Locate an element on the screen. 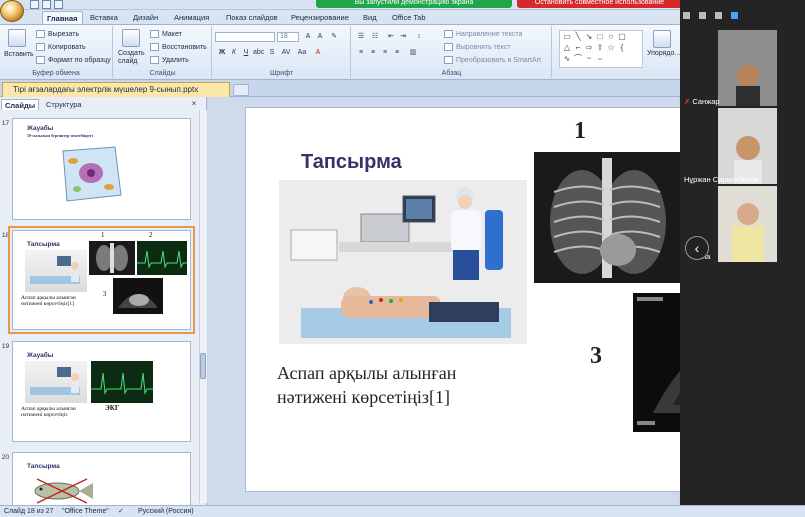 The width and height of the screenshot is (805, 517). font-size-input: 18 is located at coordinates (288, 37).